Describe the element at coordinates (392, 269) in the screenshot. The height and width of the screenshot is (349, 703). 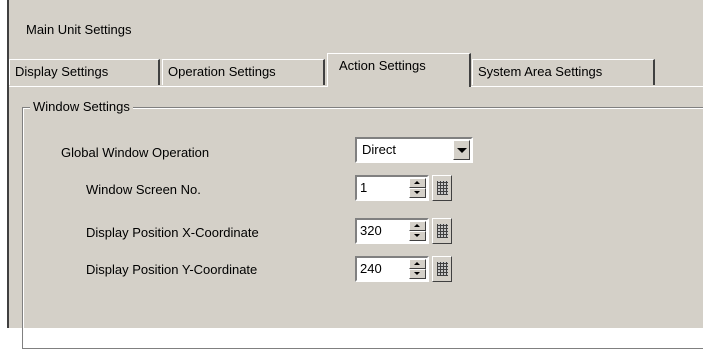
I see `display-y-input: 240` at that location.